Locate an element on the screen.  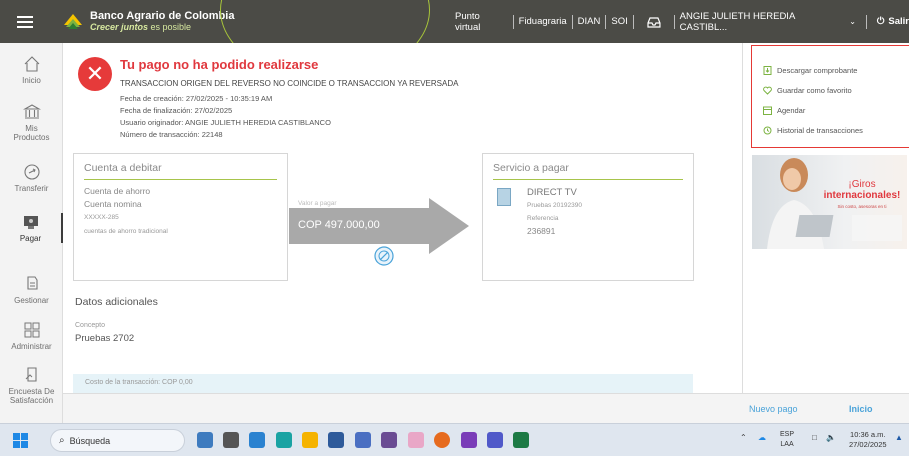
taskbar-app-1-icon is located at coordinates (205, 440).